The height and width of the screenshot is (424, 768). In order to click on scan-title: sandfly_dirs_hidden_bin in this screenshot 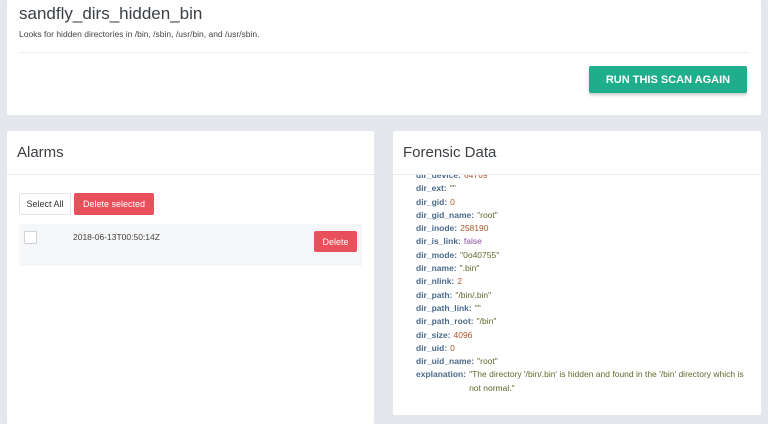, I will do `click(111, 13)`.